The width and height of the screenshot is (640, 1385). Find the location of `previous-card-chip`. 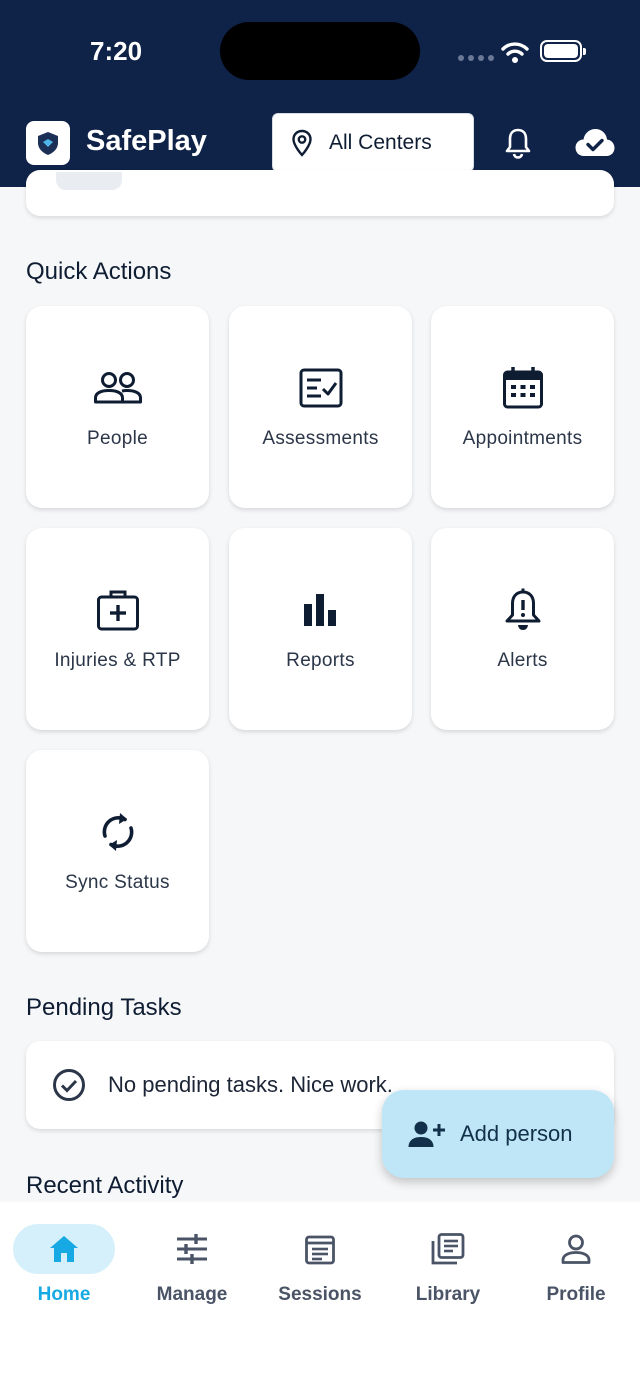

previous-card-chip is located at coordinates (89, 181).